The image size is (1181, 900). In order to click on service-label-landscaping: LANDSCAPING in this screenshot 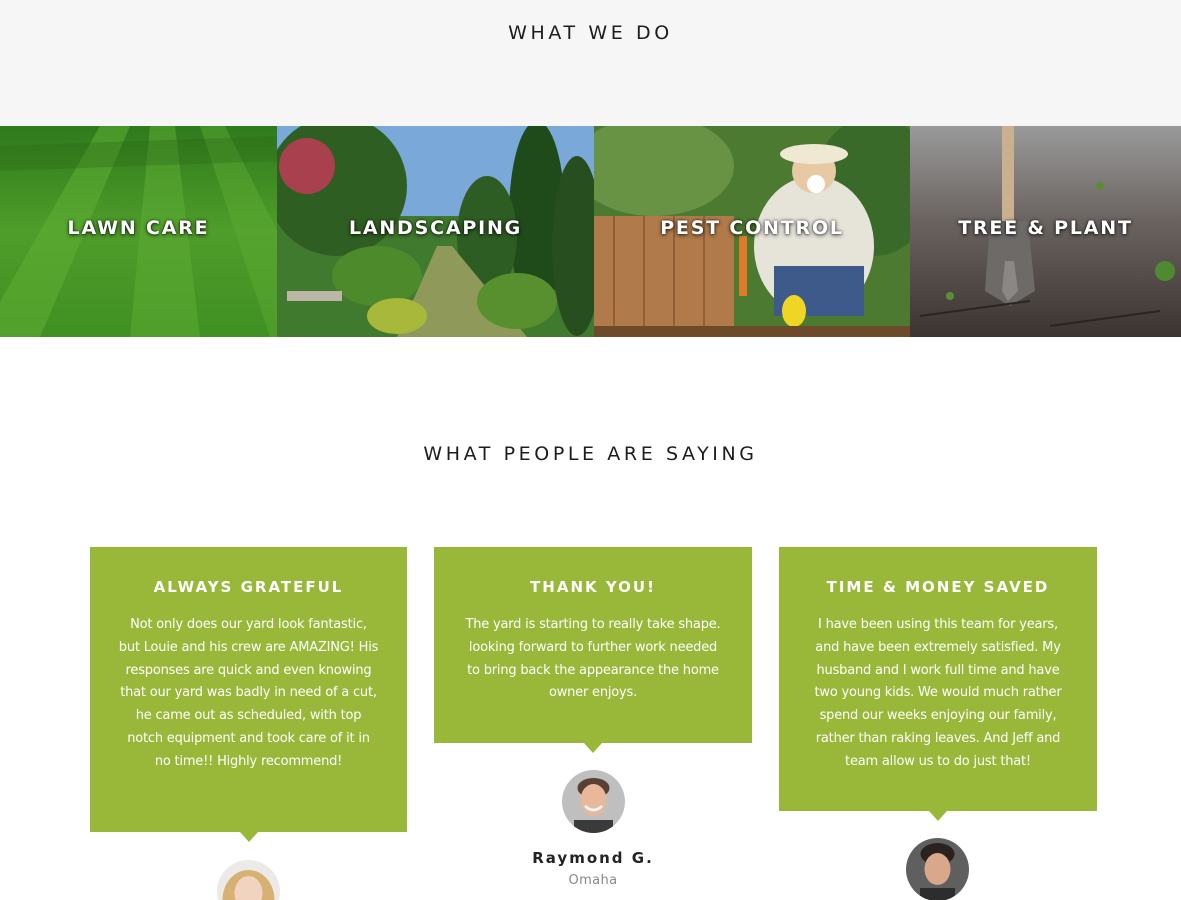, I will do `click(435, 228)`.